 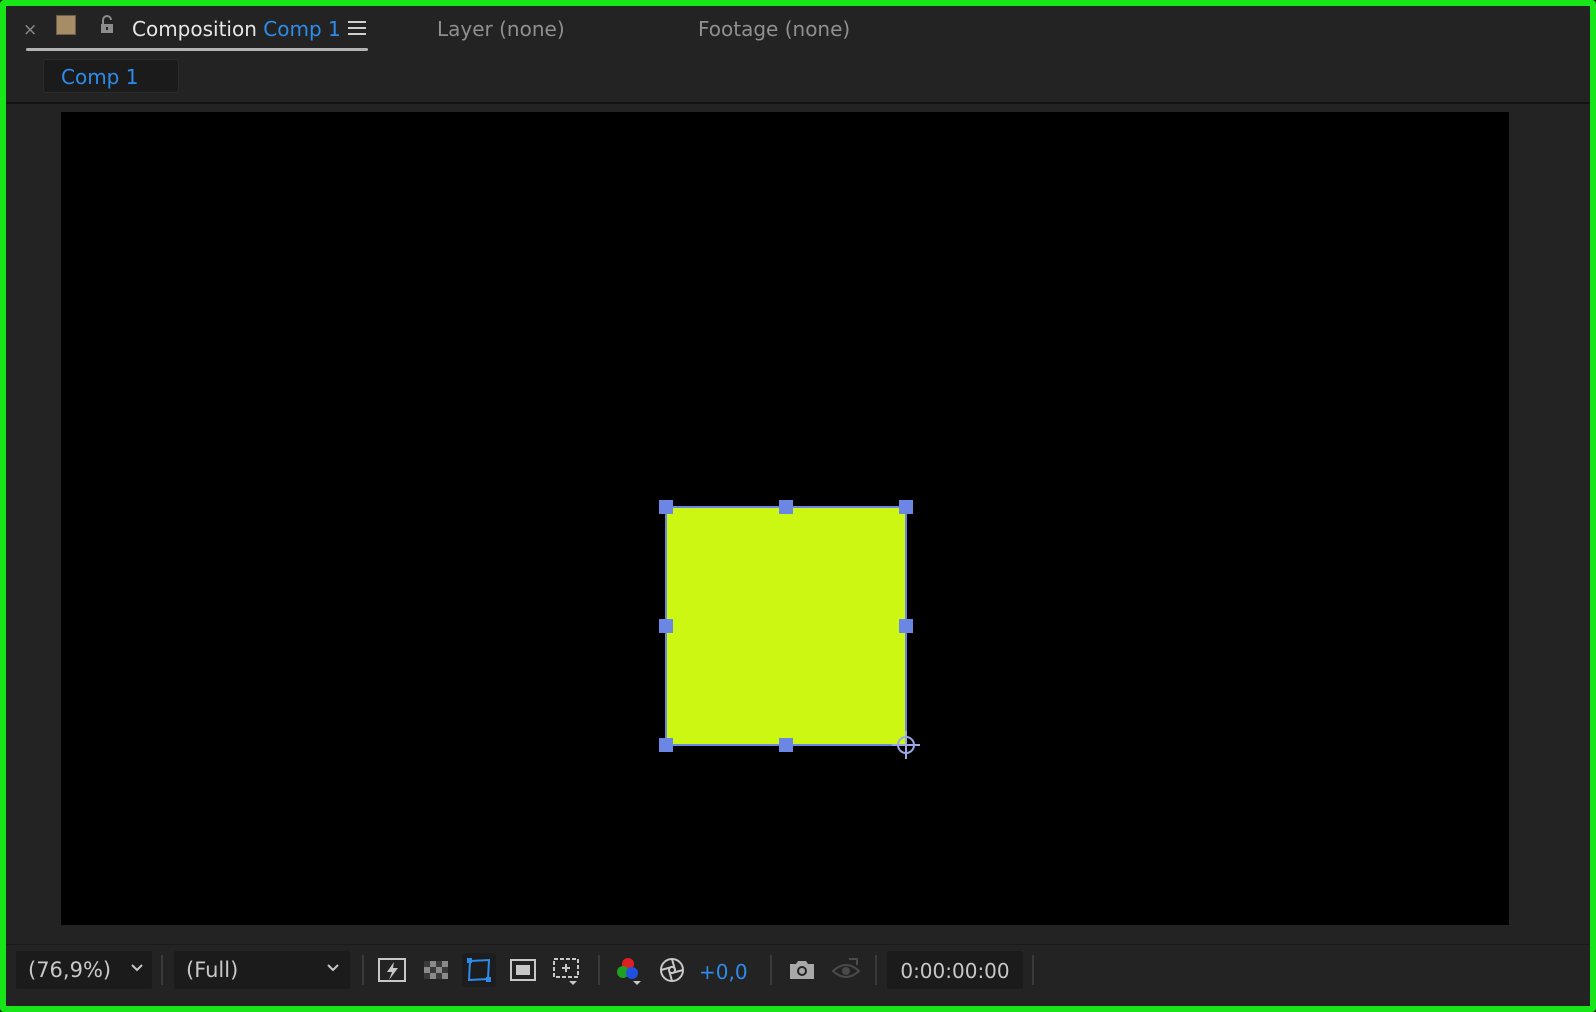 I want to click on color-channels-icon, so click(x=628, y=970).